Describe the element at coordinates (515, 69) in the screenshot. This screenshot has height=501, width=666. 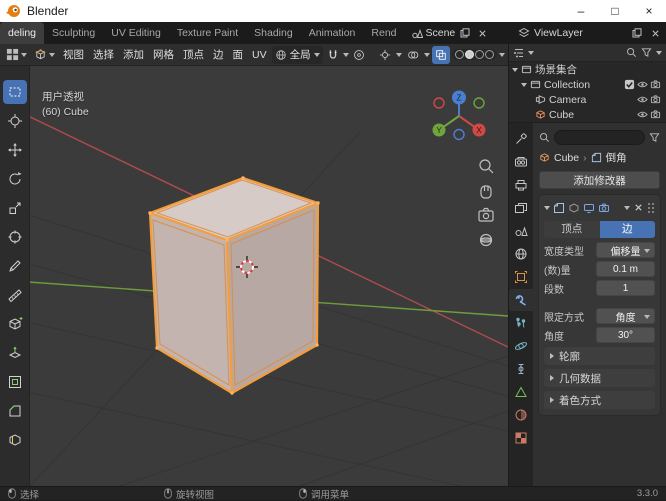
I see `disclosure-icon` at that location.